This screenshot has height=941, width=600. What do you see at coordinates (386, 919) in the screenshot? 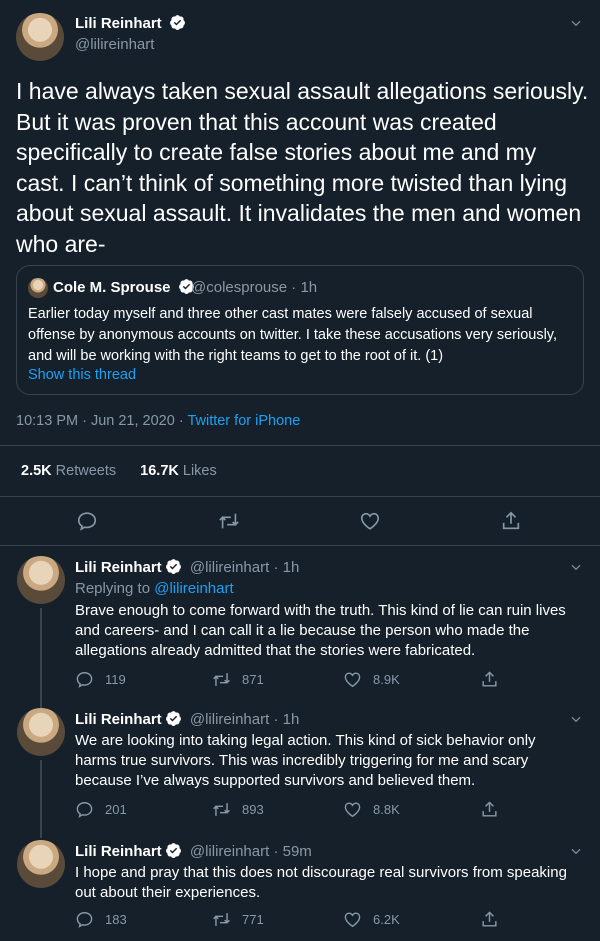
I see `like-count: 6.2K` at bounding box center [386, 919].